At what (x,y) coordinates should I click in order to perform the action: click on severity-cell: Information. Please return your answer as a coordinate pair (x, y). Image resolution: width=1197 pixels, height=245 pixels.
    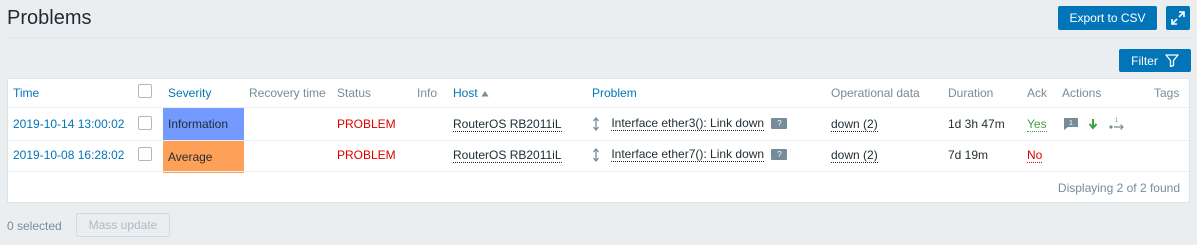
    Looking at the image, I should click on (203, 124).